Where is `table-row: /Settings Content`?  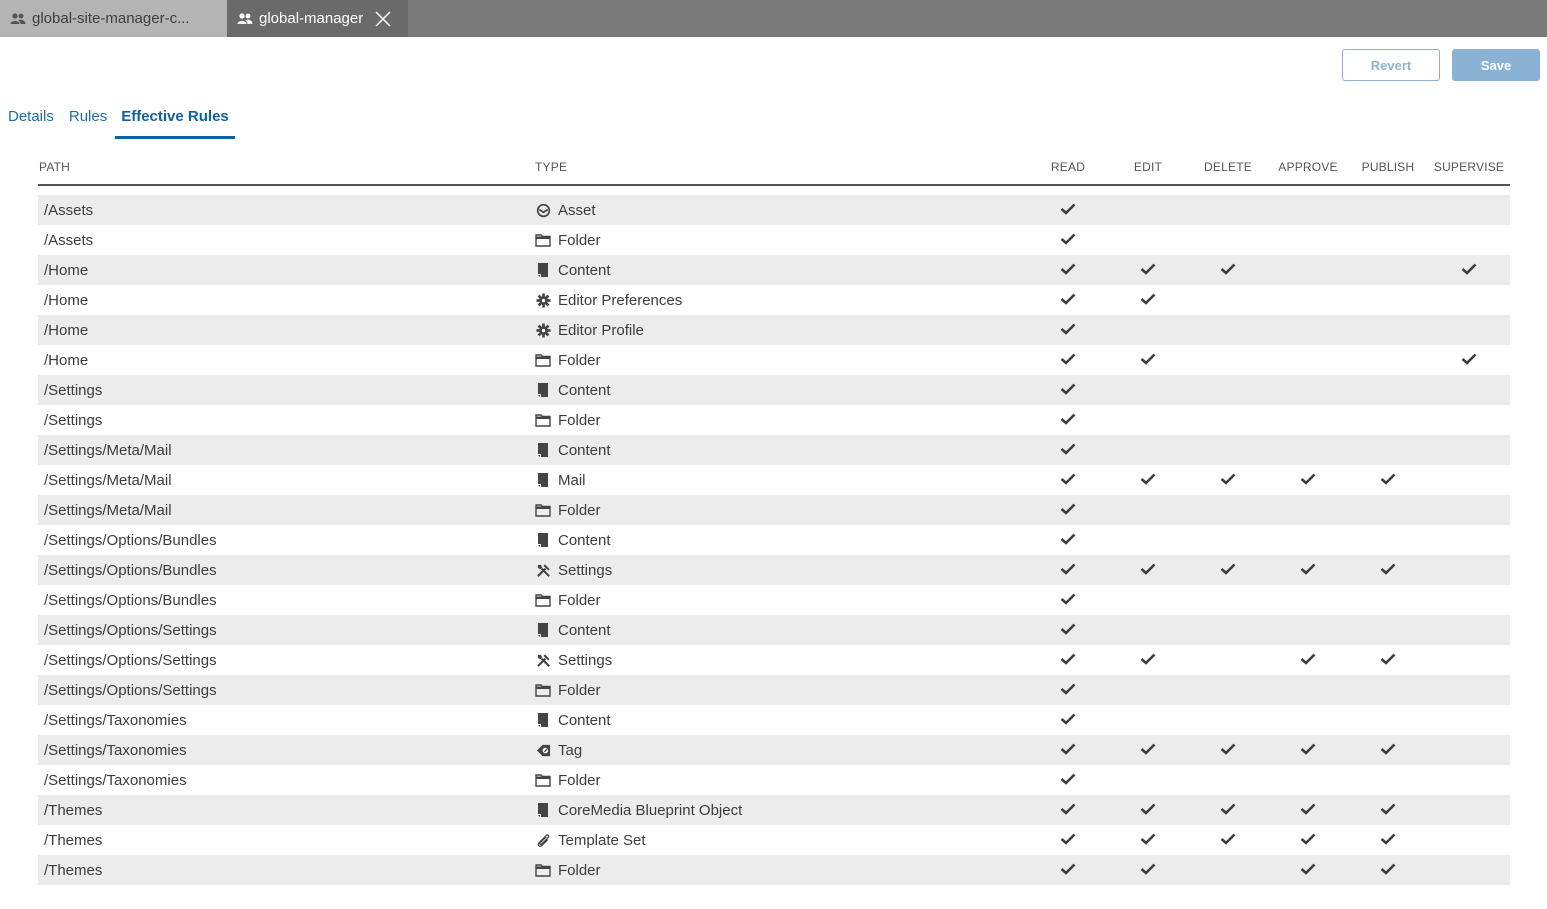 table-row: /Settings Content is located at coordinates (774, 390).